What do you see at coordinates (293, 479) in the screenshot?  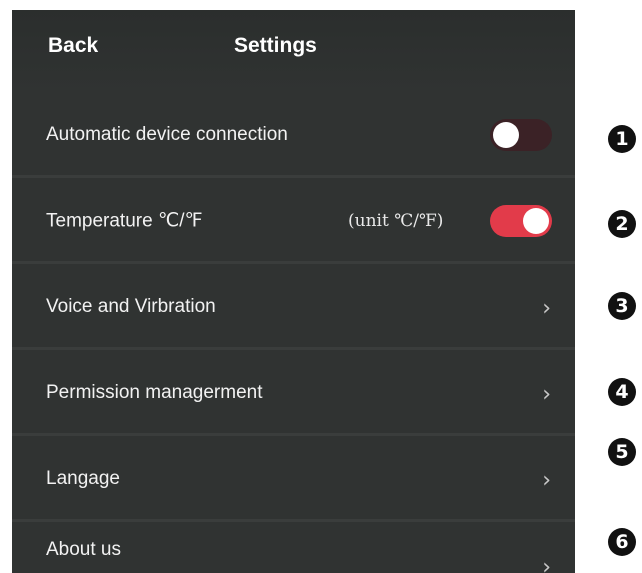 I see `row-language: Langage ›` at bounding box center [293, 479].